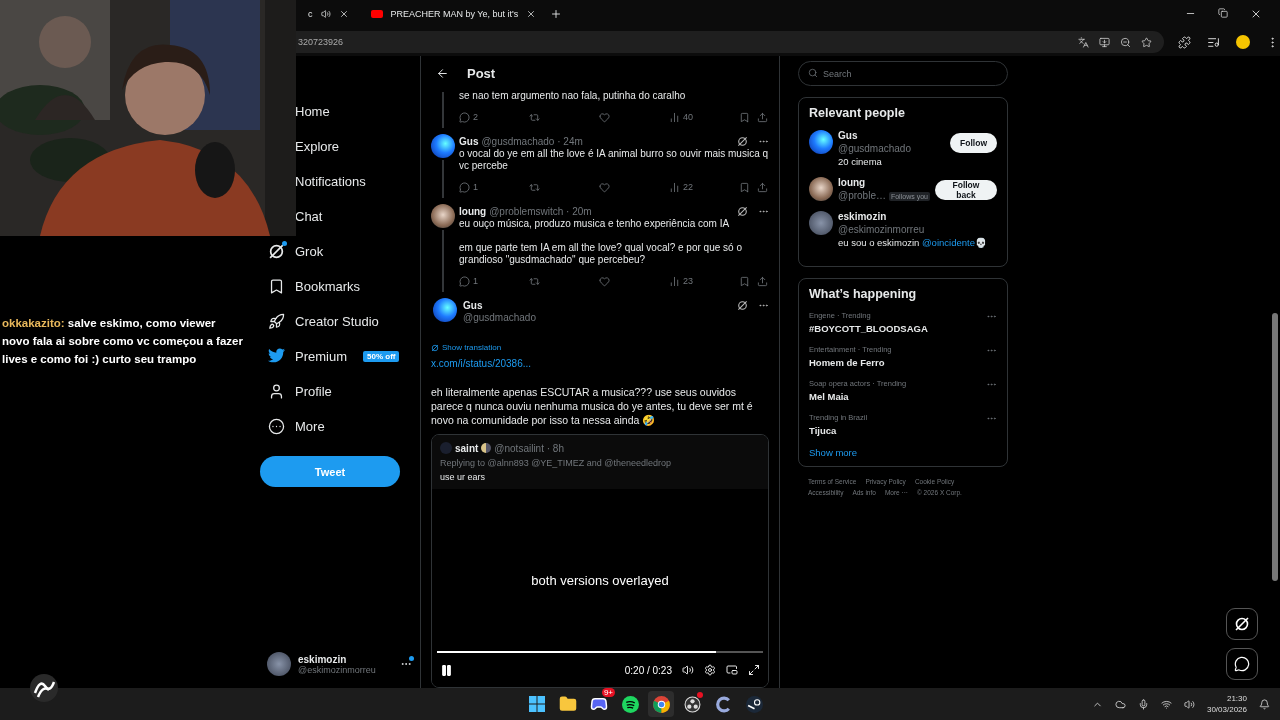 The width and height of the screenshot is (1280, 720). What do you see at coordinates (863, 294) in the screenshot?
I see `card-title: What’s happening` at bounding box center [863, 294].